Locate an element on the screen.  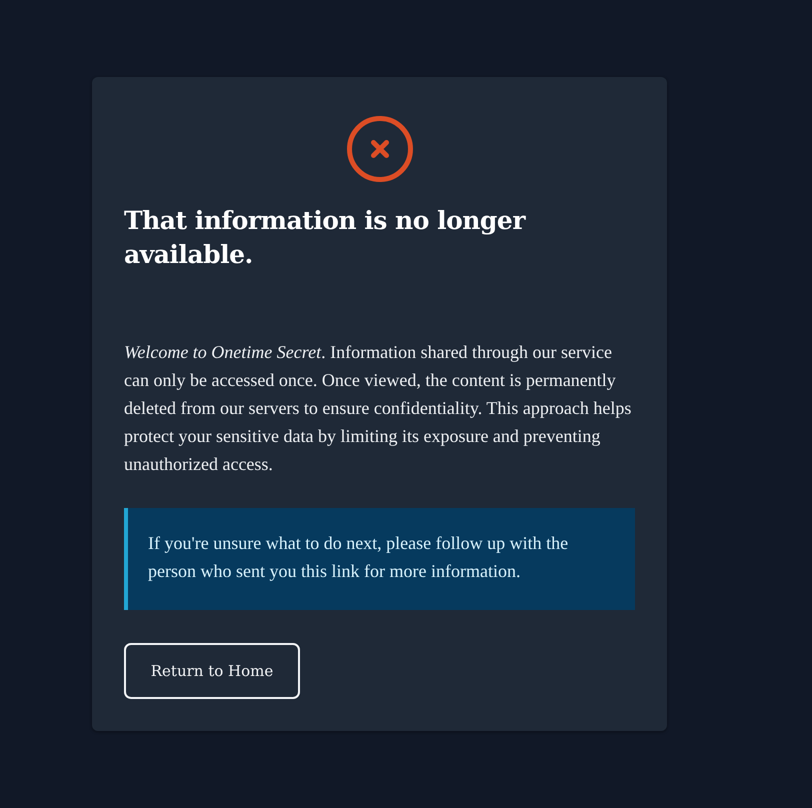
page-heading: That information is no longer available. is located at coordinates (325, 238).